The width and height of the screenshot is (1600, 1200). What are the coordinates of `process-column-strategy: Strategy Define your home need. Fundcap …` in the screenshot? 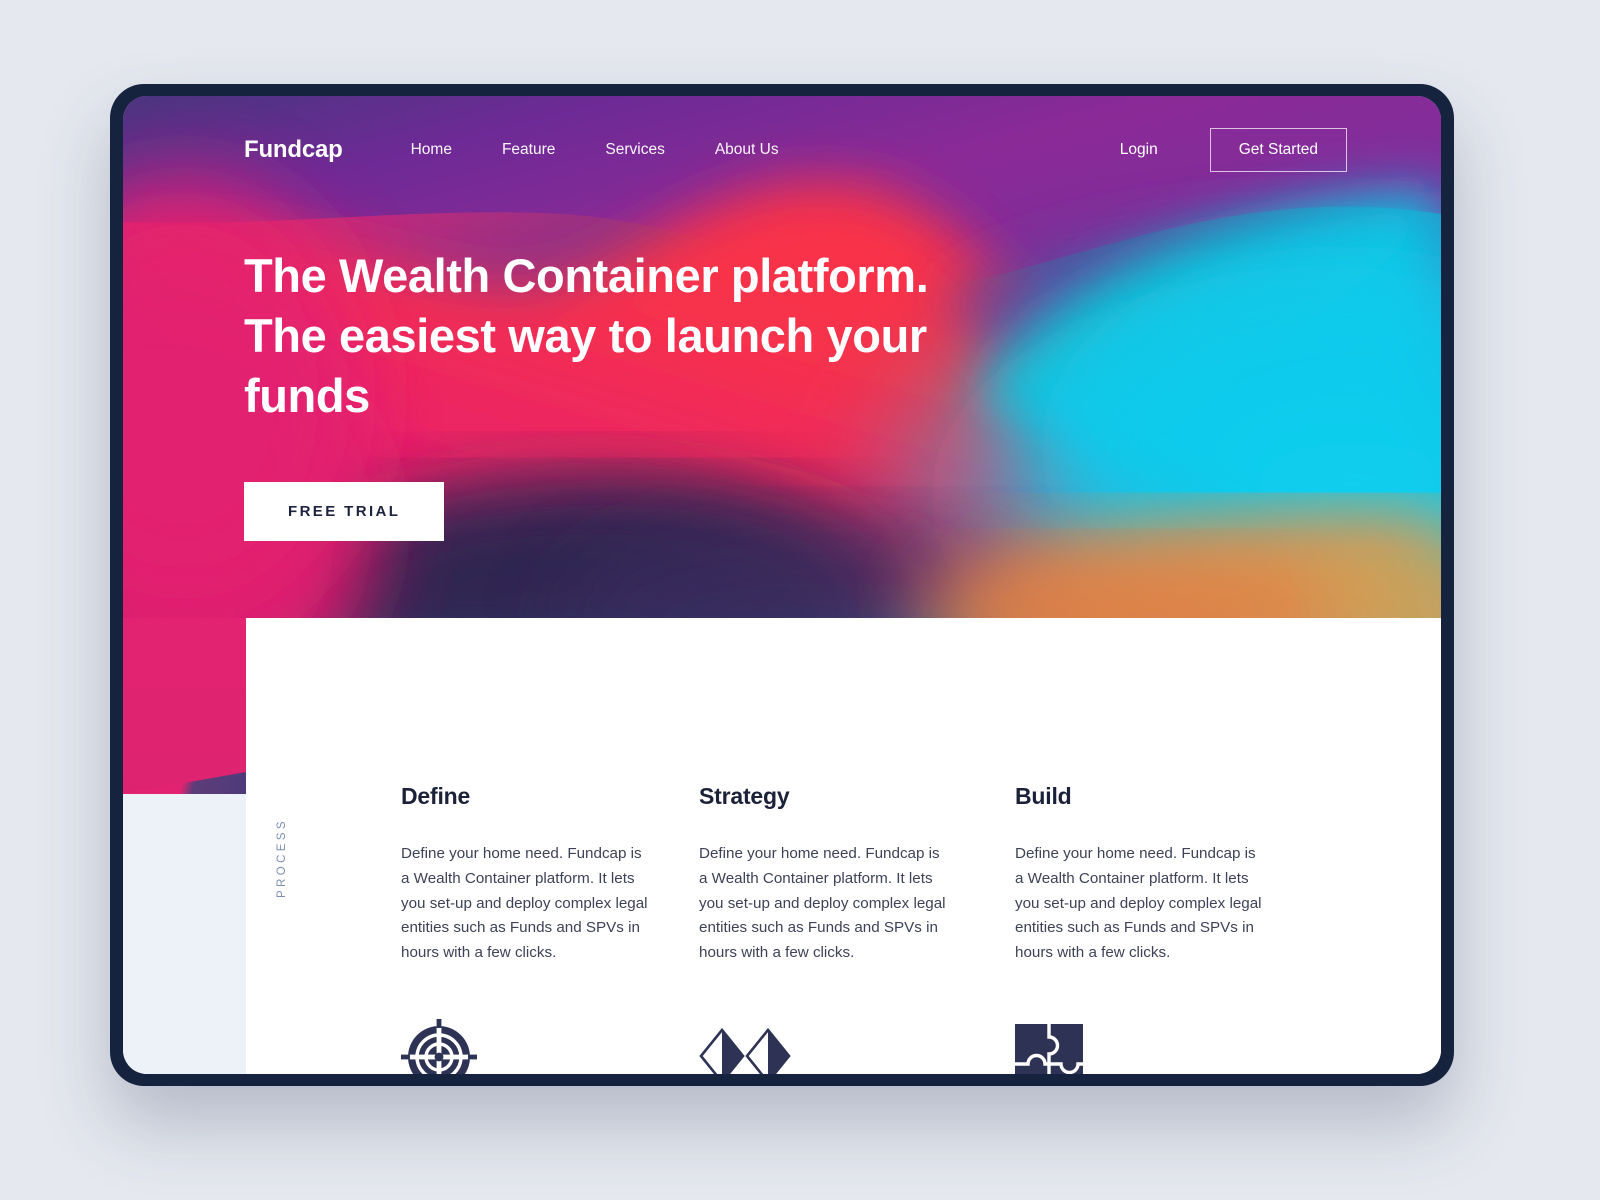 It's located at (857, 846).